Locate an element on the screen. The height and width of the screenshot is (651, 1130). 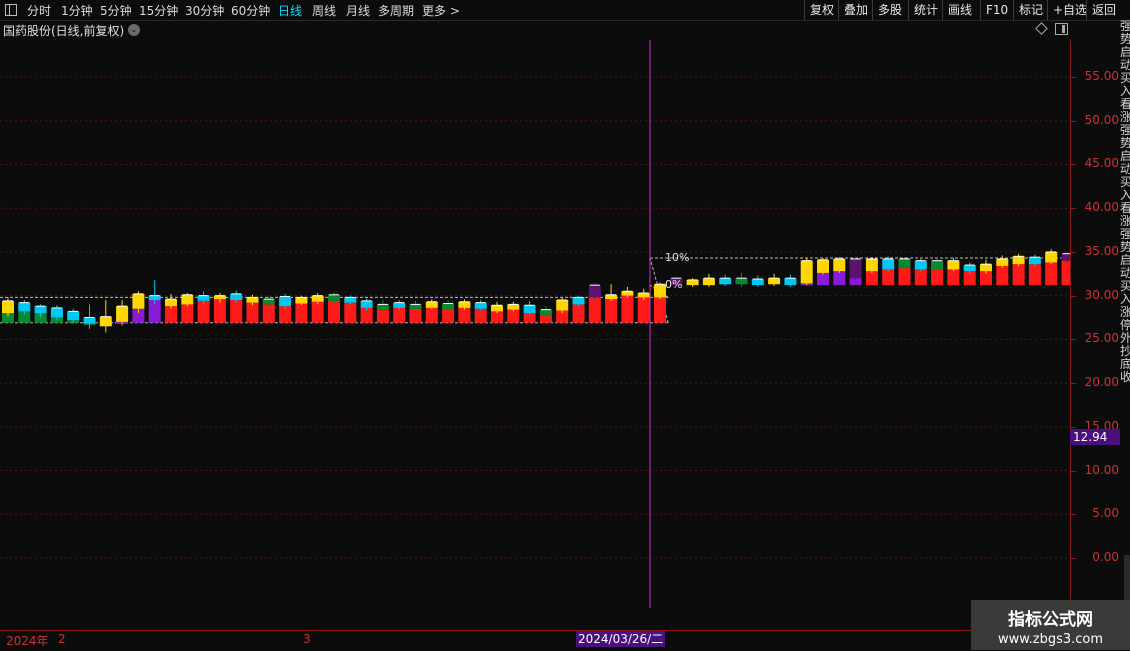
mark-button: 标记 is located at coordinates (1030, 10).